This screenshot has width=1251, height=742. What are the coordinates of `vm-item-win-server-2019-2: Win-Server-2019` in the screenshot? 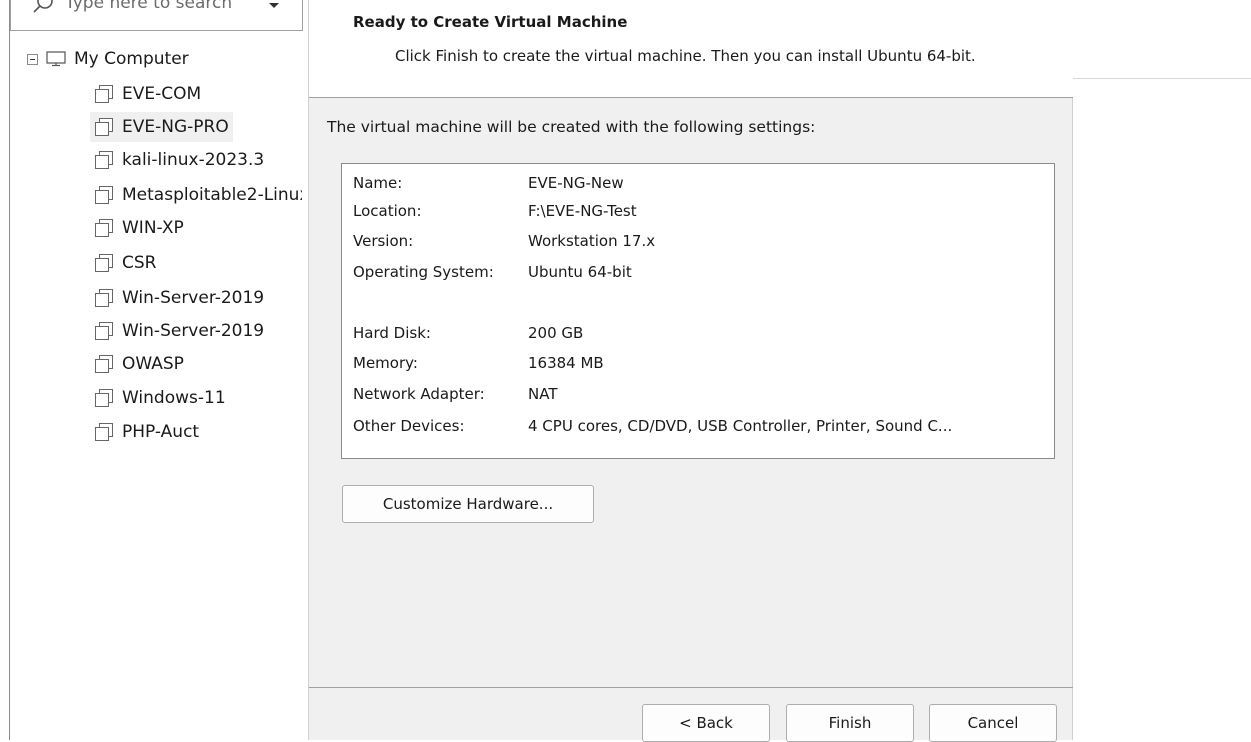 It's located at (179, 331).